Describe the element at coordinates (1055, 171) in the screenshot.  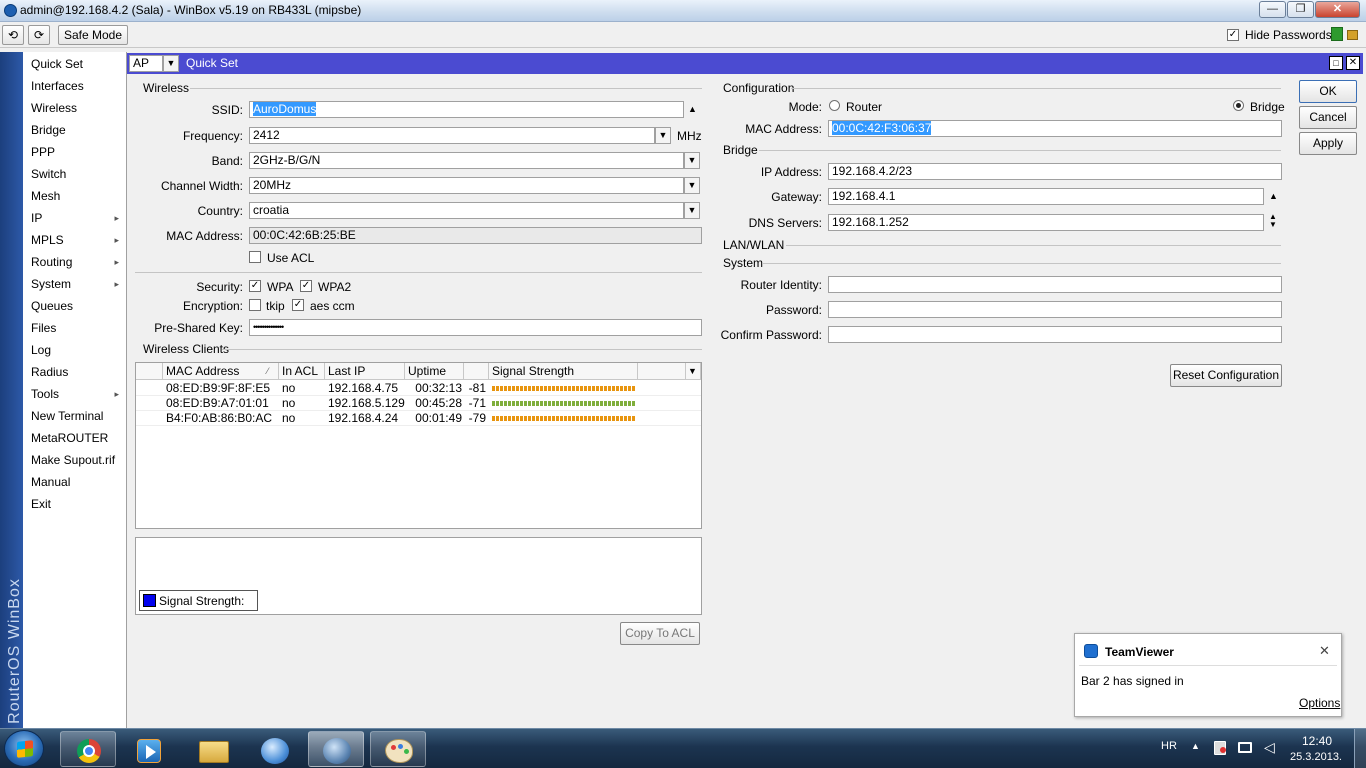
I see `ip-address-input: 192.168.4.2/23` at that location.